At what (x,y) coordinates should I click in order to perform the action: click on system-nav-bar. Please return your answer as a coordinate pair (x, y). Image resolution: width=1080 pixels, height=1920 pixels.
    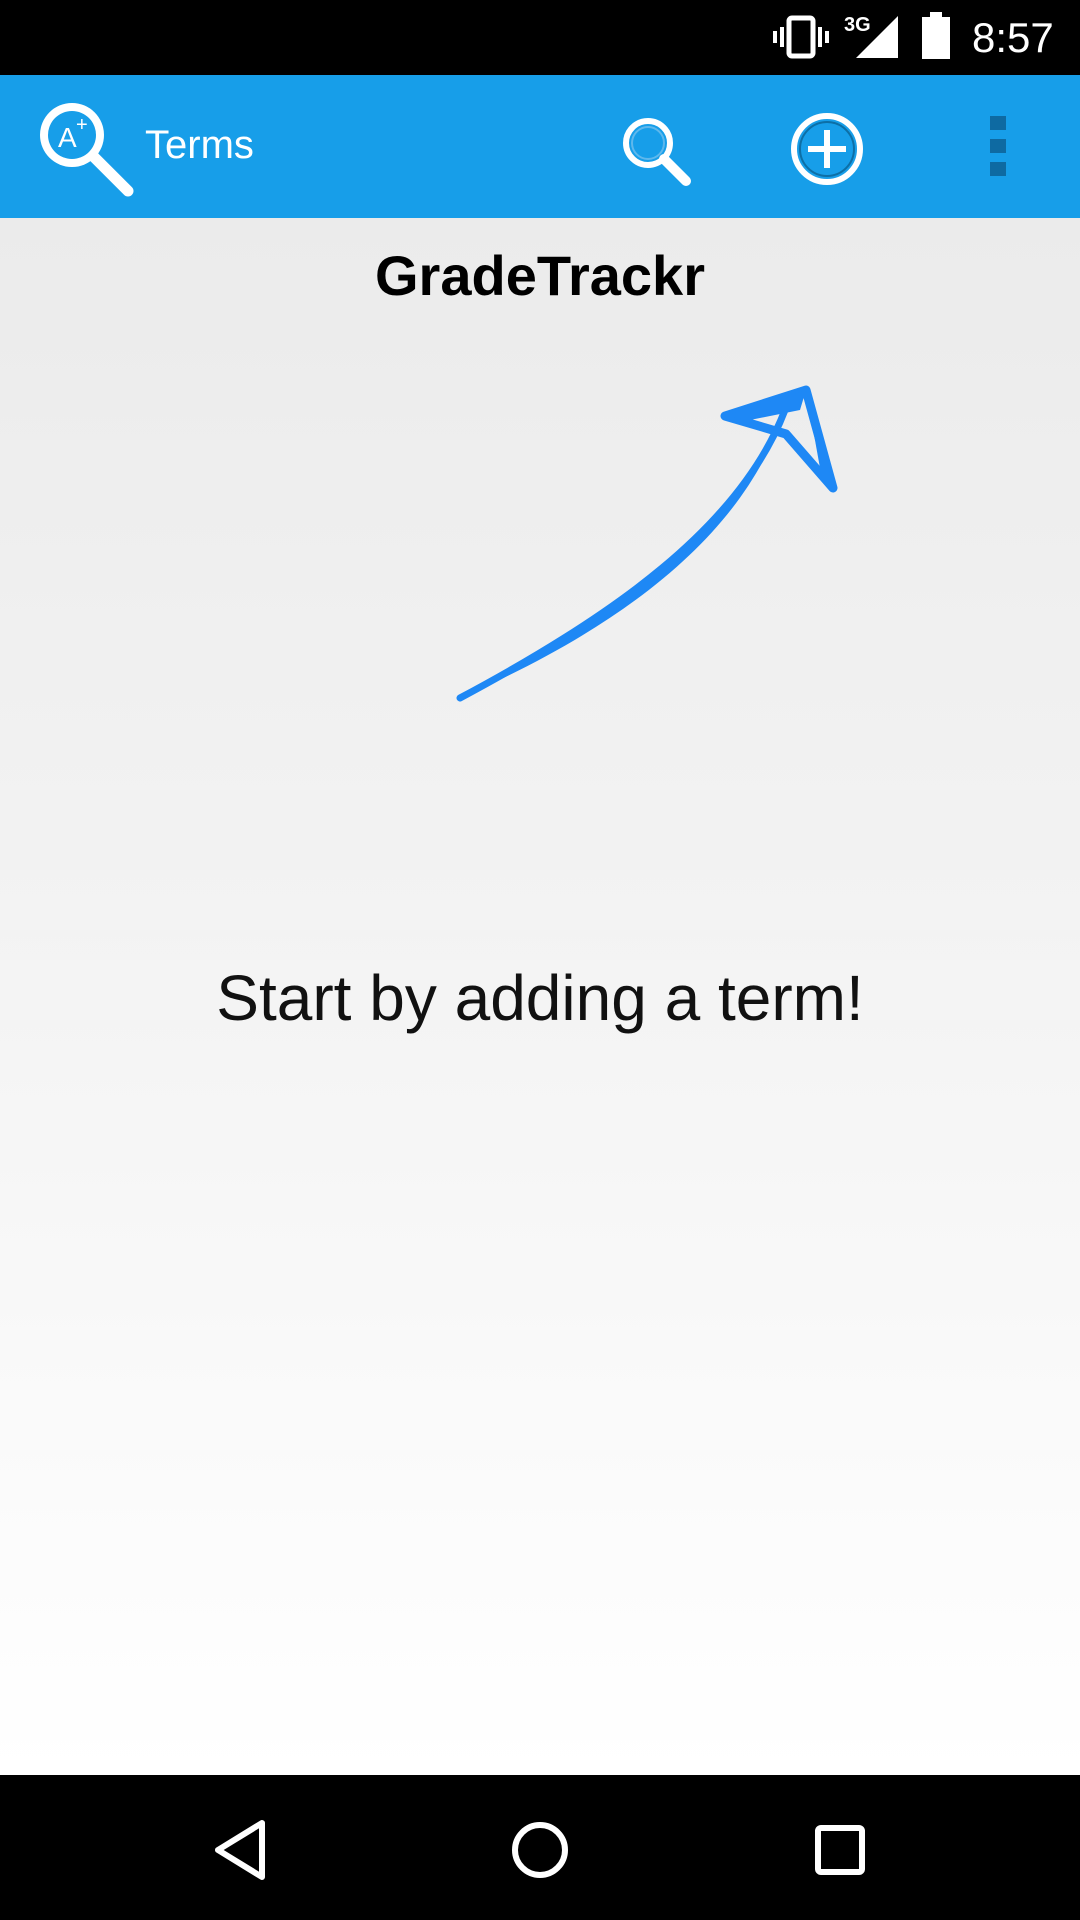
    Looking at the image, I should click on (540, 1847).